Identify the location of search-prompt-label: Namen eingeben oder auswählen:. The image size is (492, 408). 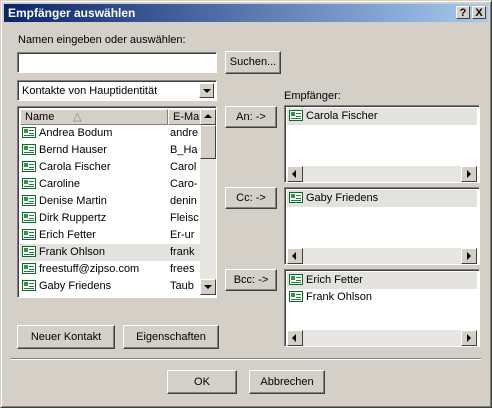
(102, 40).